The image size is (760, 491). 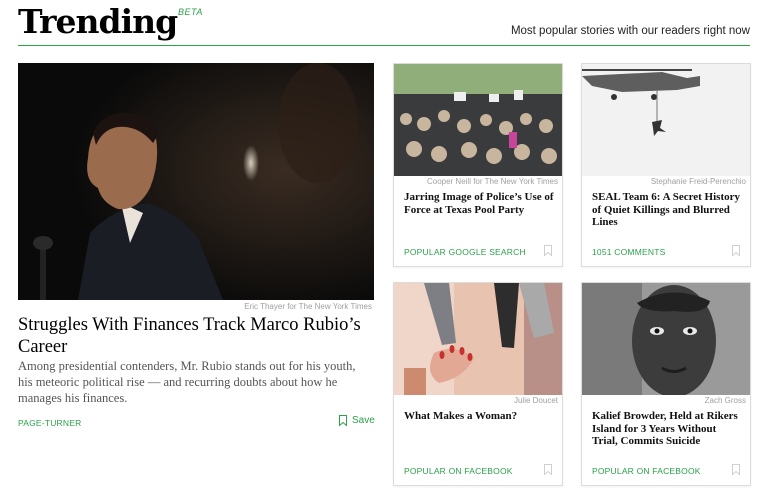 What do you see at coordinates (478, 339) in the screenshot?
I see `collage-illustration` at bounding box center [478, 339].